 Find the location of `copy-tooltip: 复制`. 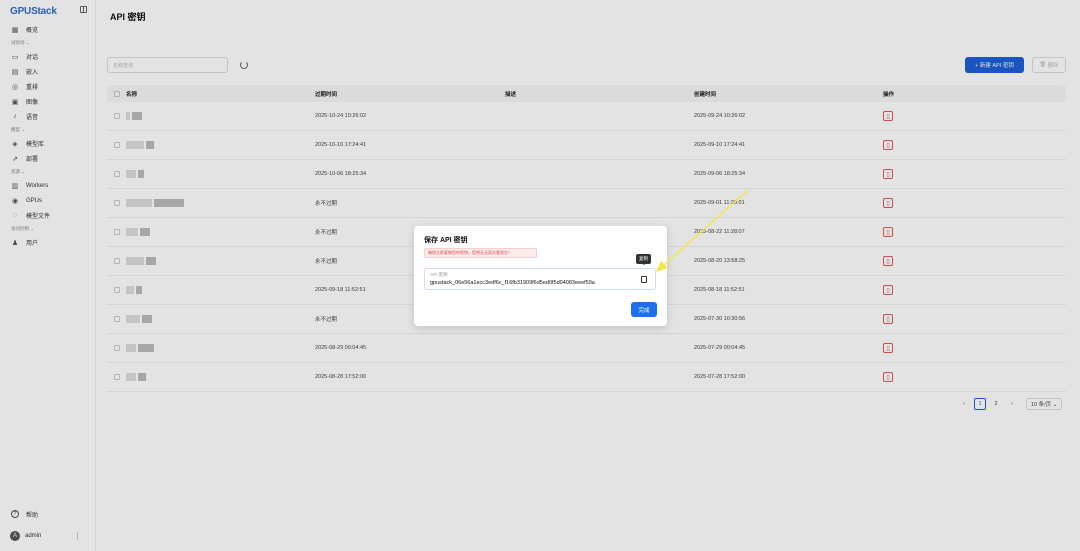

copy-tooltip: 复制 is located at coordinates (643, 259).